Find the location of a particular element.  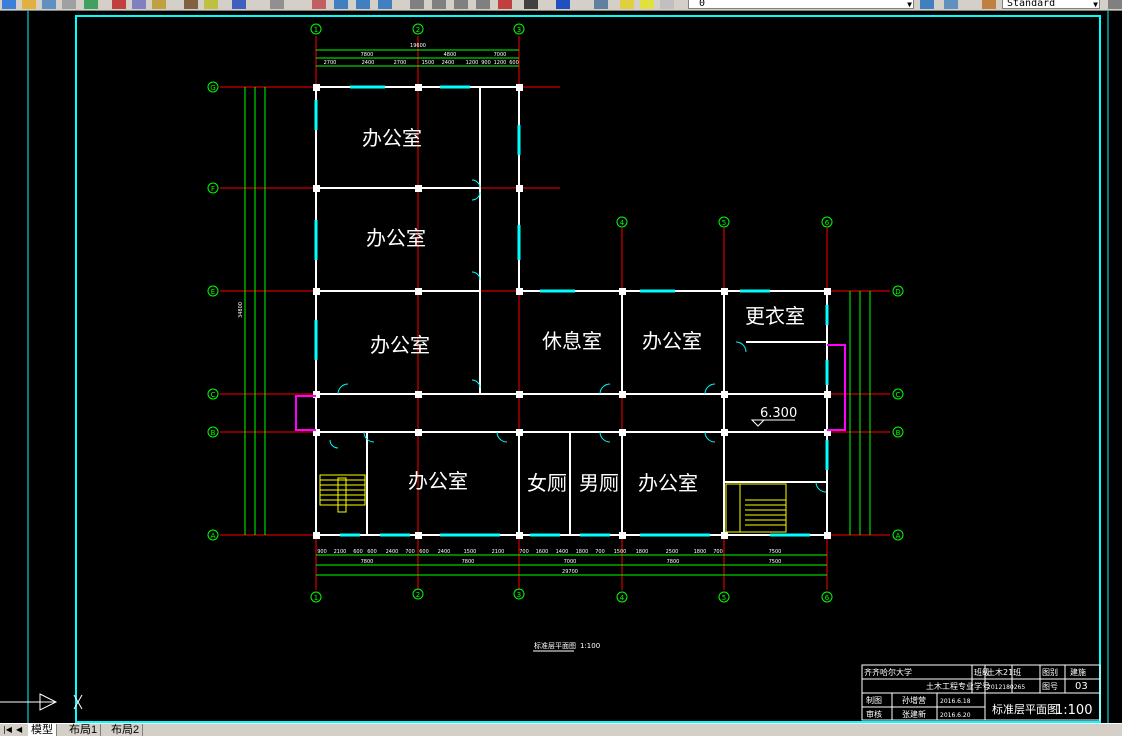

grid-row-label: F is located at coordinates (213, 189).